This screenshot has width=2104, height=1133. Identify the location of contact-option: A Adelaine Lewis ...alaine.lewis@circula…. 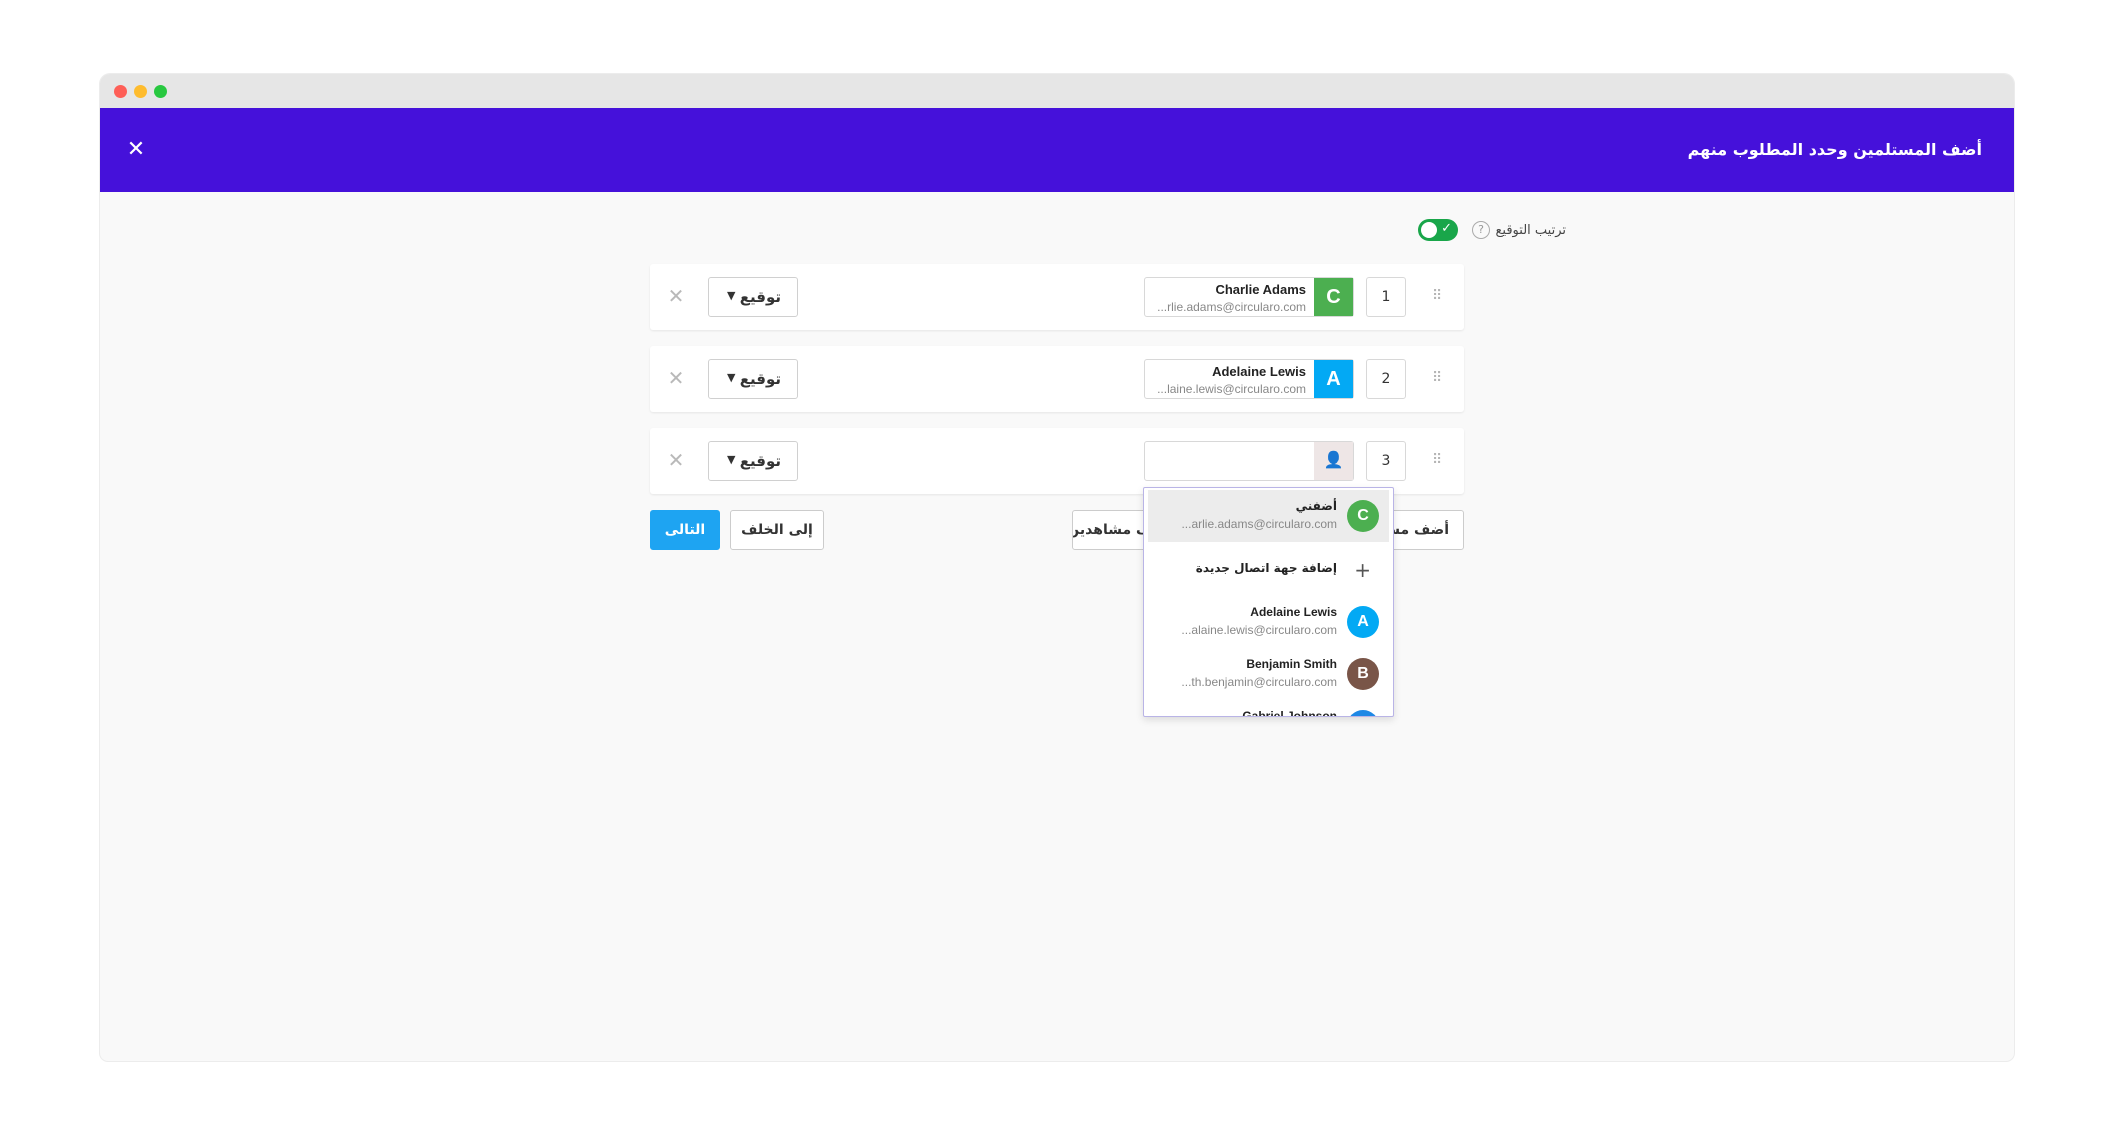
(1268, 622).